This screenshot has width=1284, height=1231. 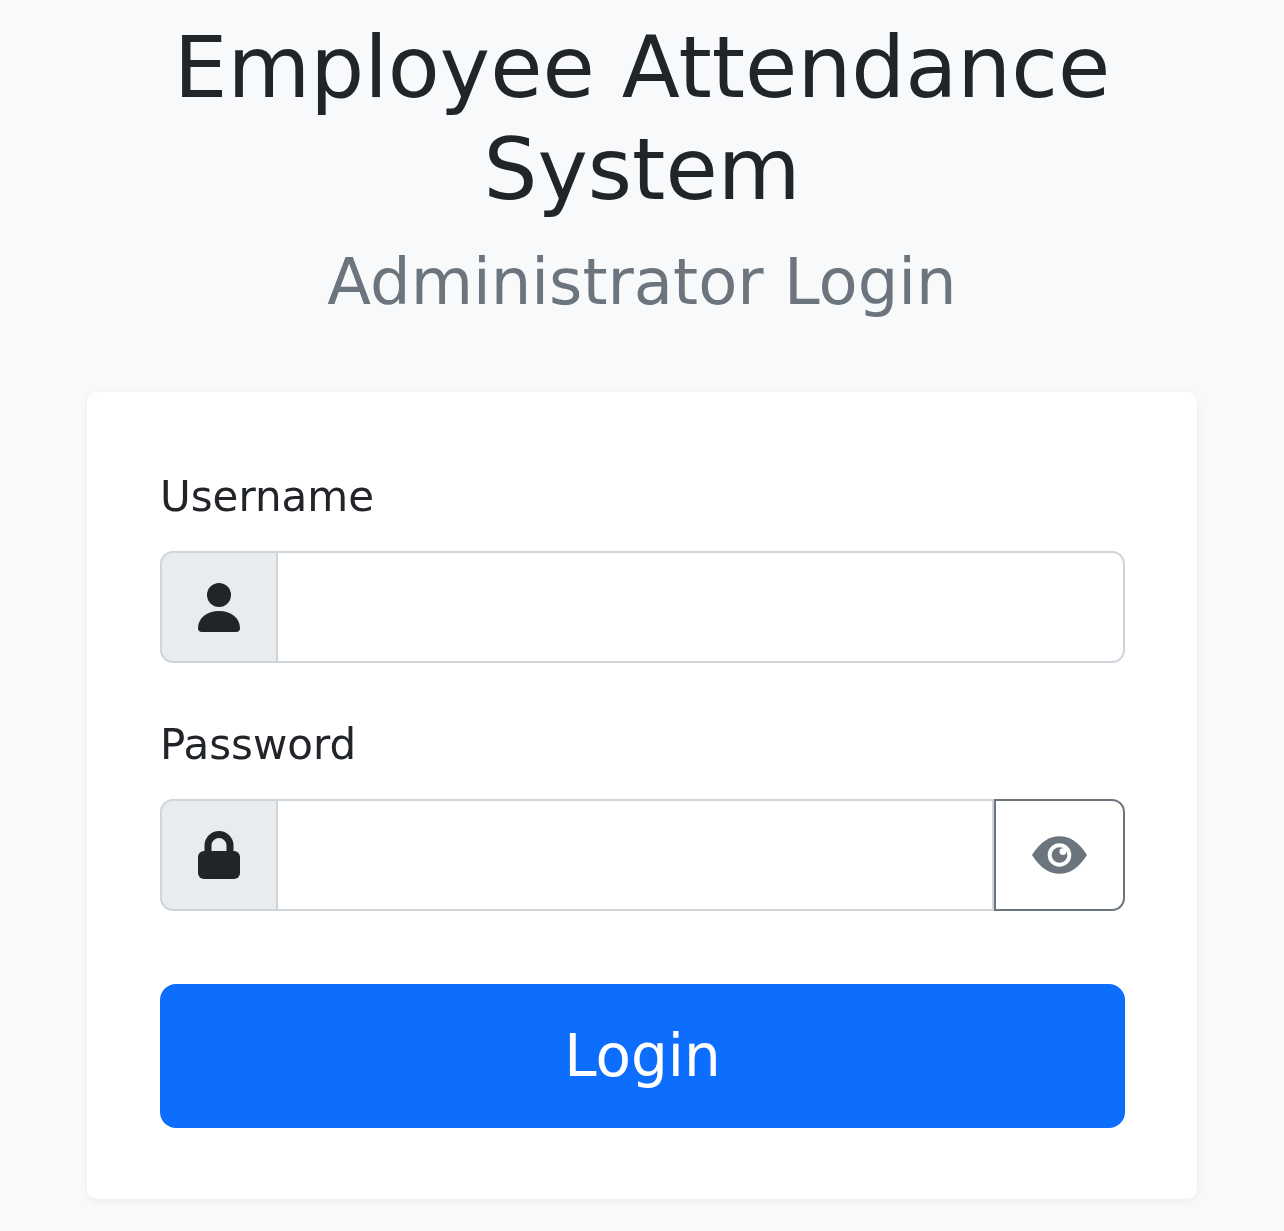 I want to click on password-field, so click(x=636, y=855).